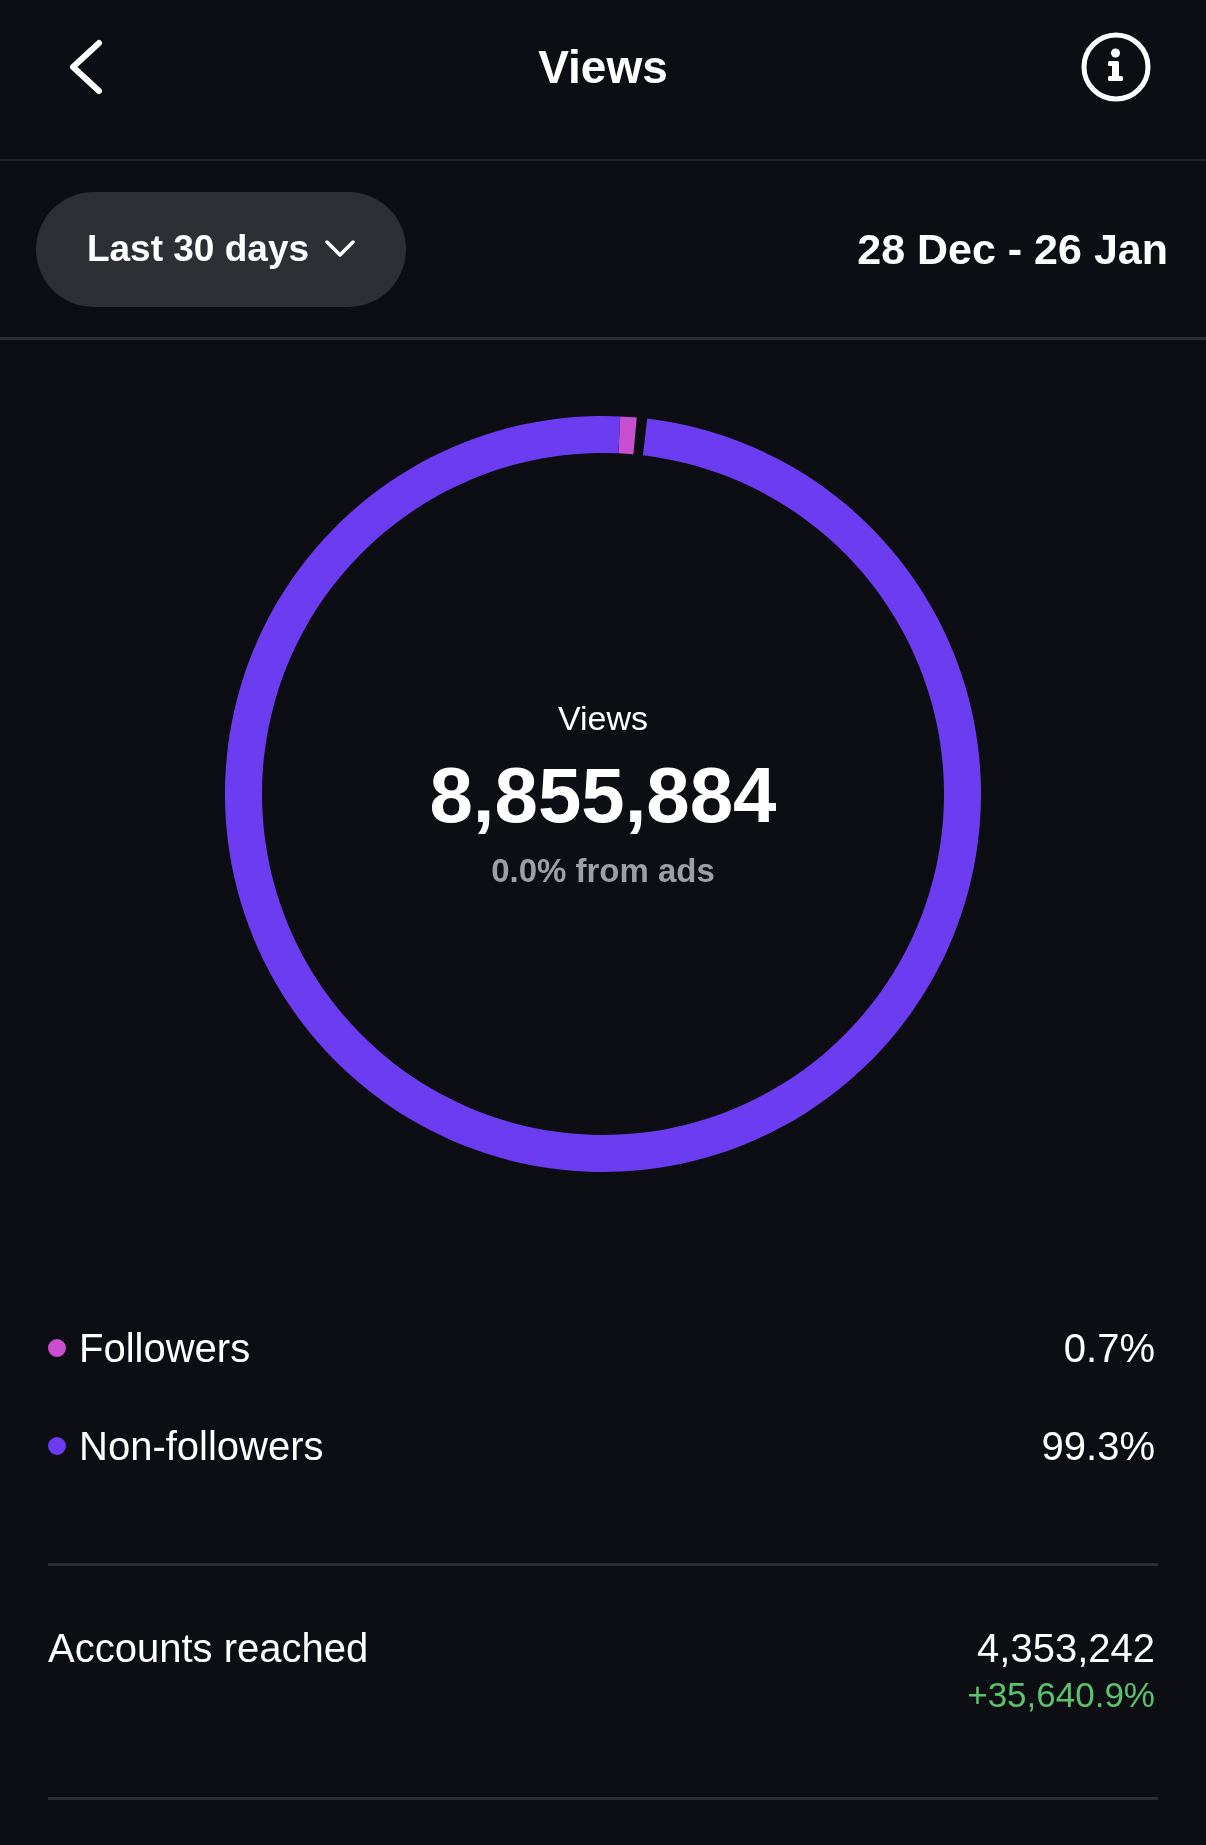 The width and height of the screenshot is (1206, 1845). I want to click on period-dropdown: Last 30 days, so click(221, 249).